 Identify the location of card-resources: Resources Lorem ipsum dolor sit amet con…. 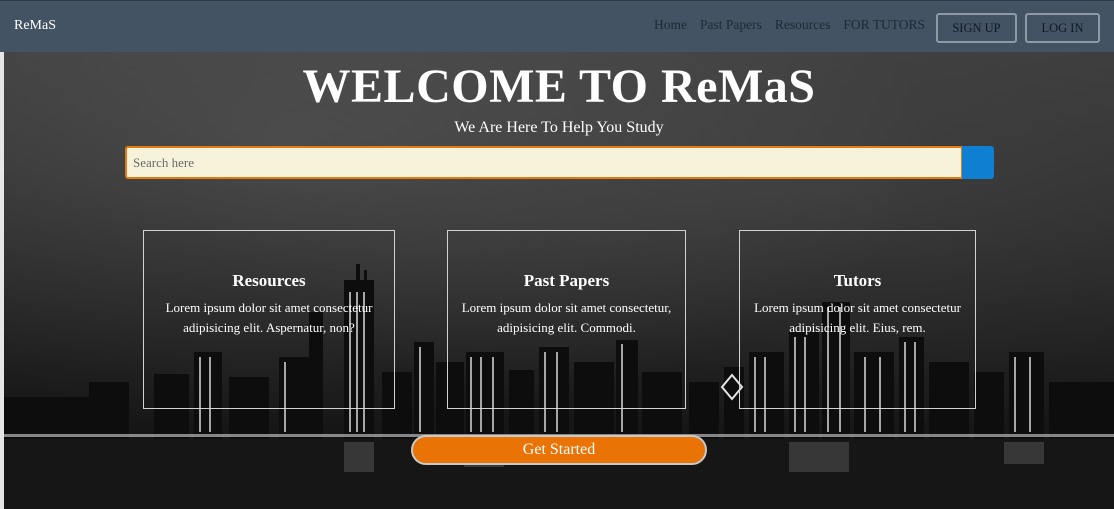
(269, 319).